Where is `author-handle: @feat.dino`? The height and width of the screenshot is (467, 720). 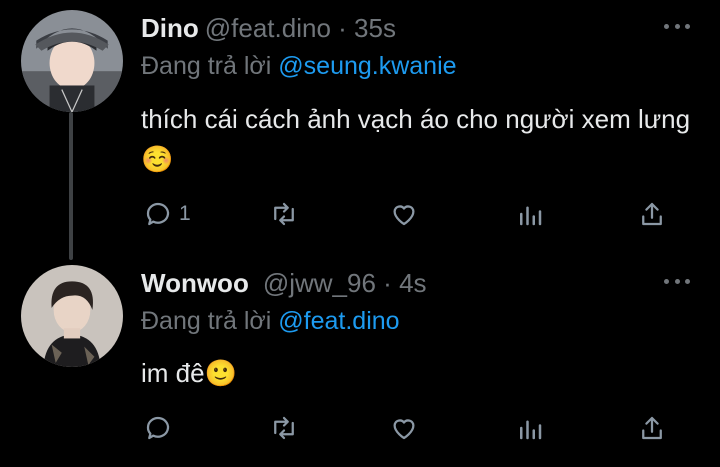 author-handle: @feat.dino is located at coordinates (268, 28).